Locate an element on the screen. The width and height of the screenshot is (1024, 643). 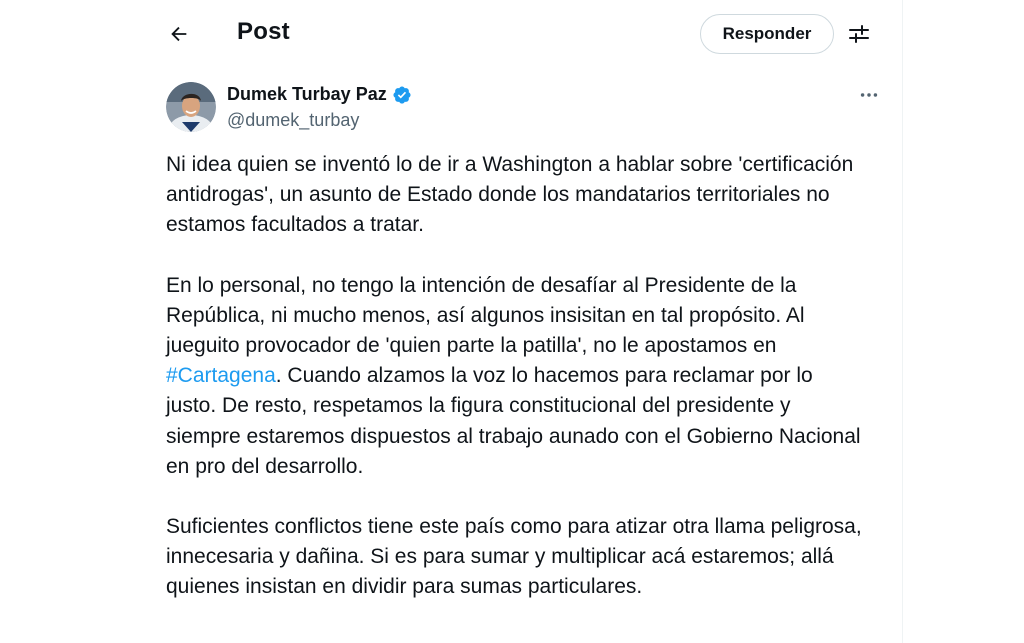
more-options-button is located at coordinates (869, 95).